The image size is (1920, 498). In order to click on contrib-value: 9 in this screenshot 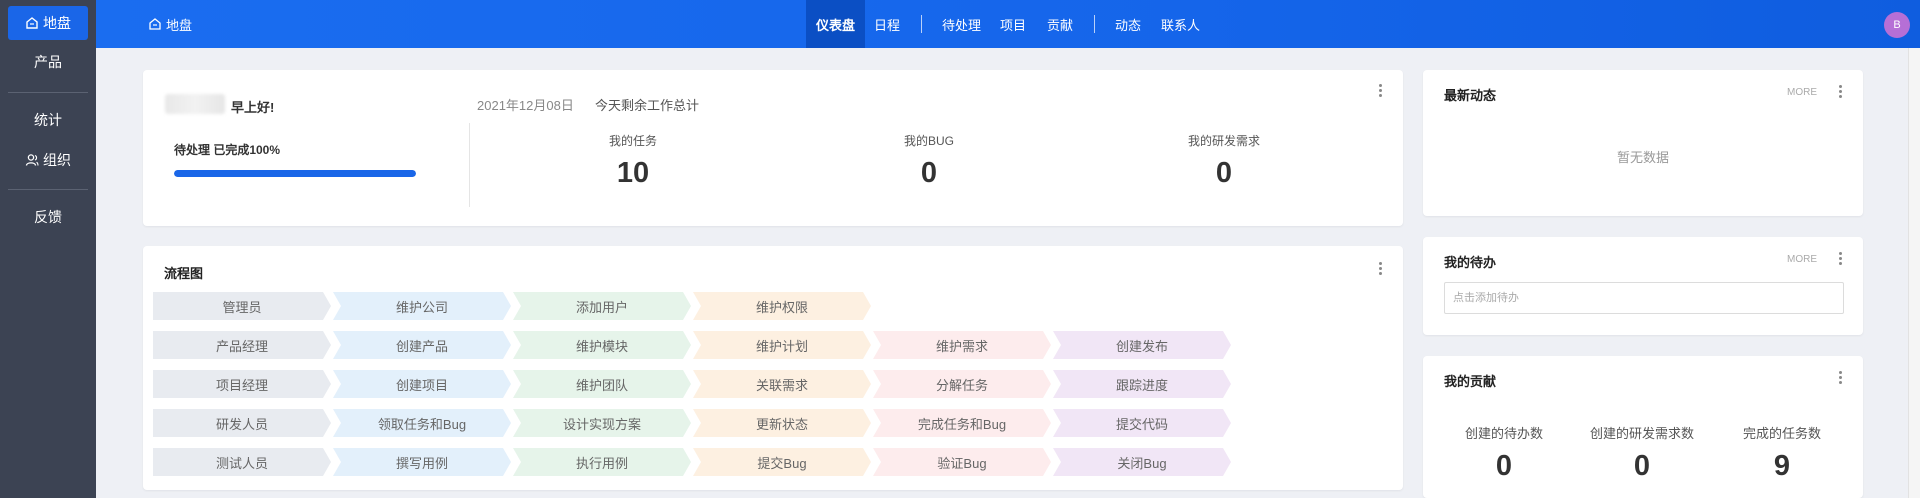, I will do `click(1782, 466)`.